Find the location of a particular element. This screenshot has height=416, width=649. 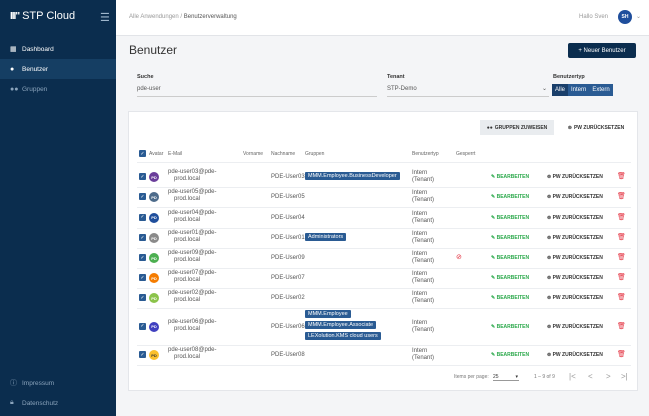

last-page-icon: >| is located at coordinates (624, 376).